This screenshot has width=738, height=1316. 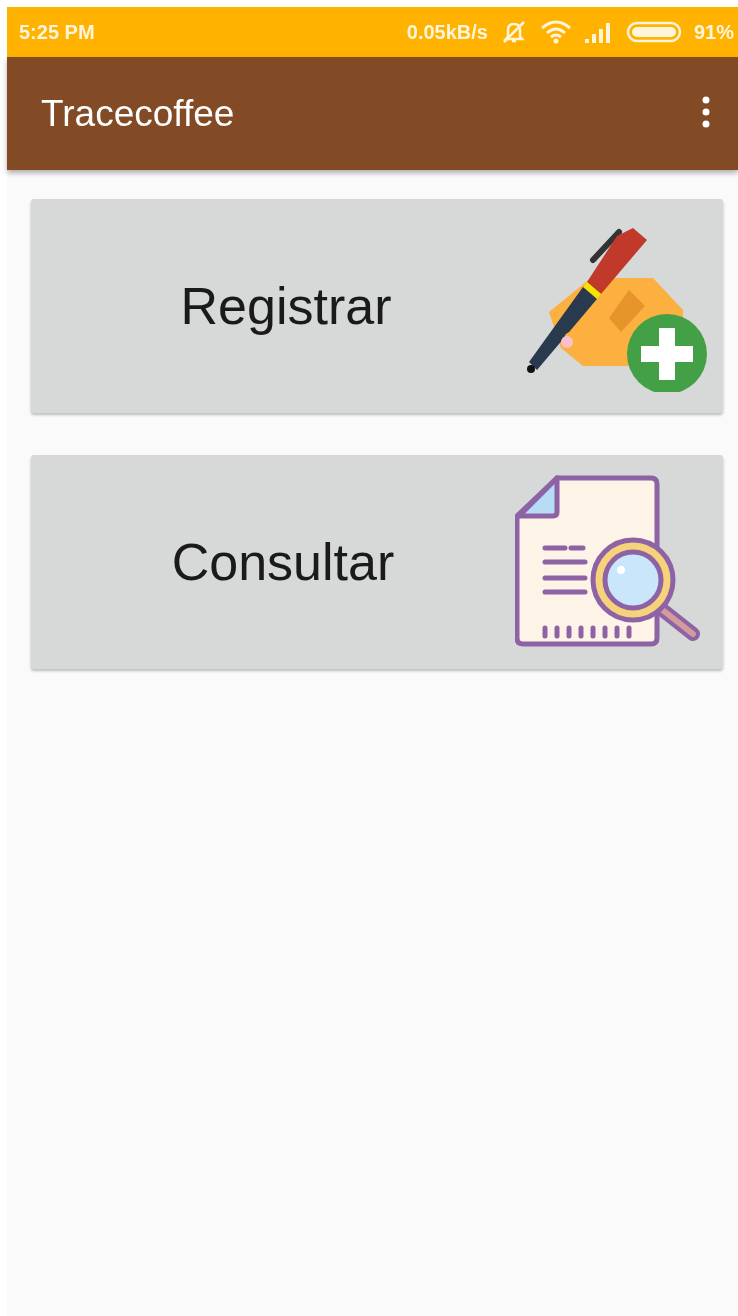 What do you see at coordinates (138, 113) in the screenshot?
I see `app-title: Tracecoffee` at bounding box center [138, 113].